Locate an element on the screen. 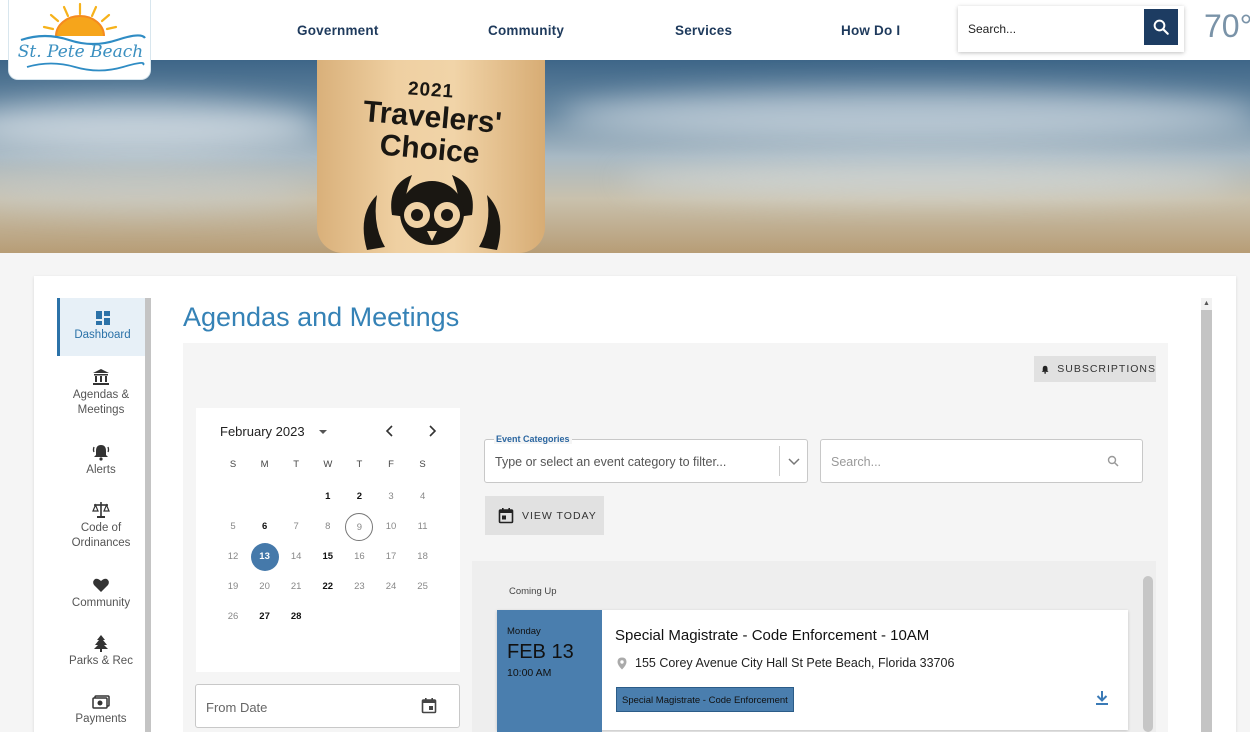 The height and width of the screenshot is (732, 1250). from-date-input is located at coordinates (306, 707).